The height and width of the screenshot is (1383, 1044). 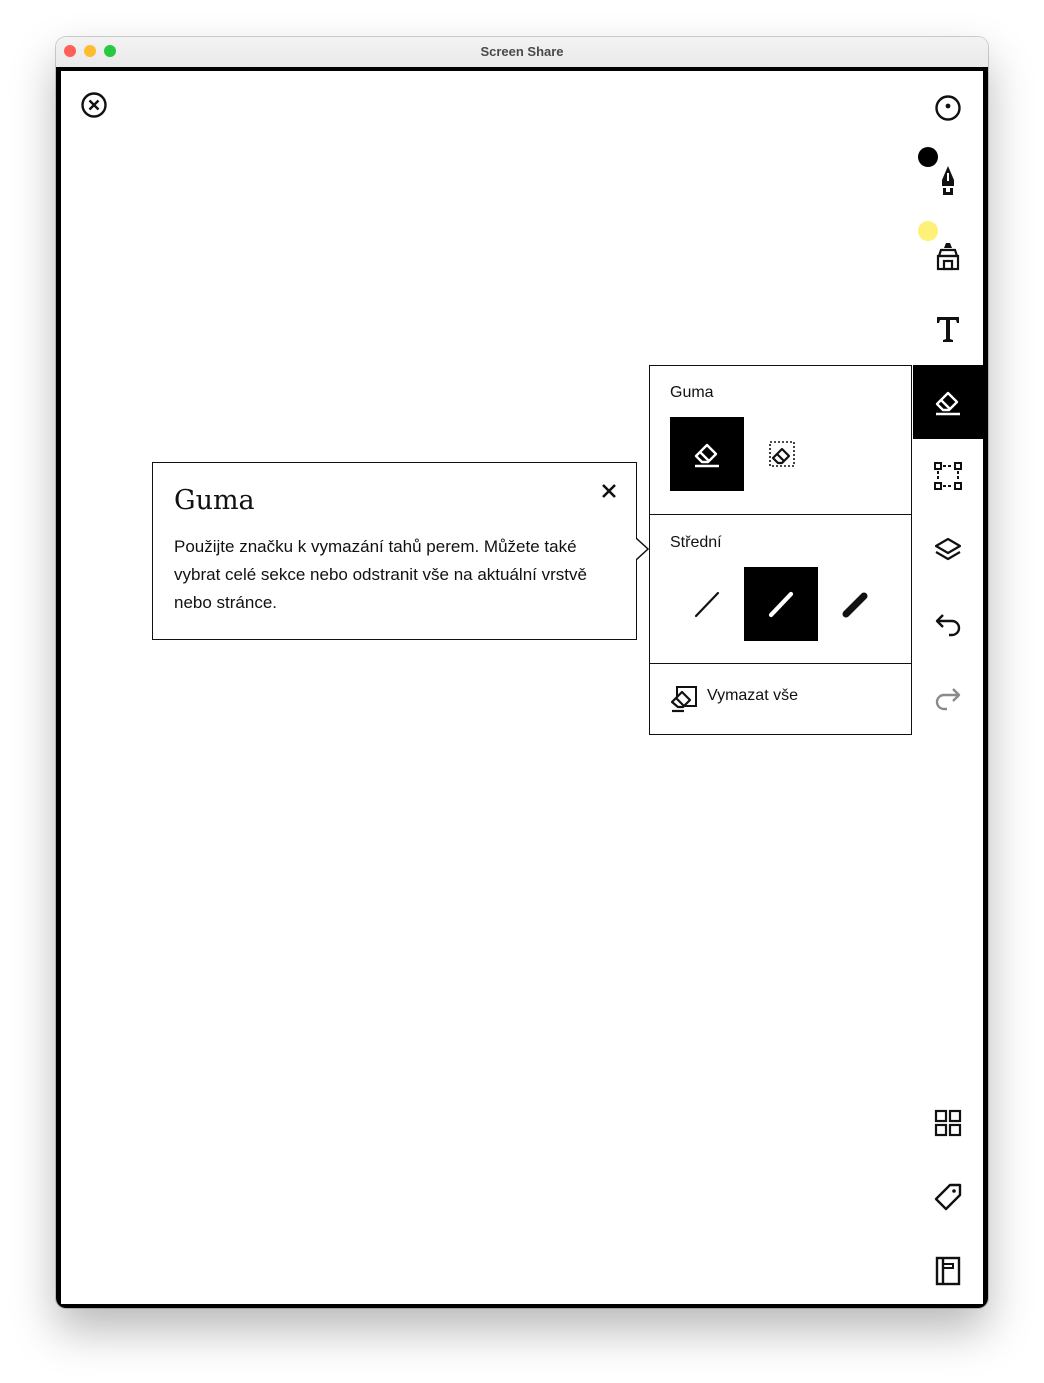 I want to click on eraser-mode-section: Guma, so click(x=780, y=440).